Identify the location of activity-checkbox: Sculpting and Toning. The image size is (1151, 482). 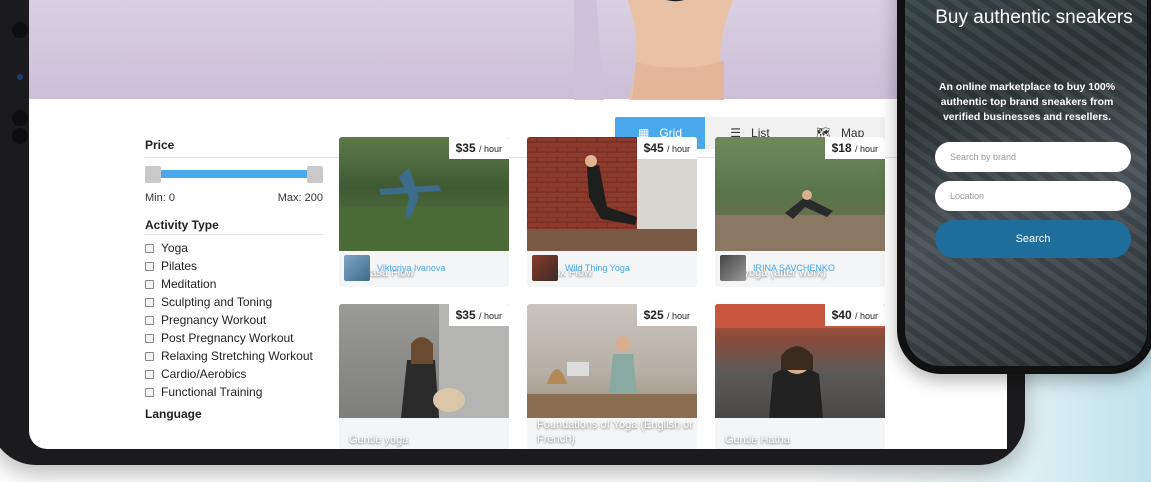
(234, 302).